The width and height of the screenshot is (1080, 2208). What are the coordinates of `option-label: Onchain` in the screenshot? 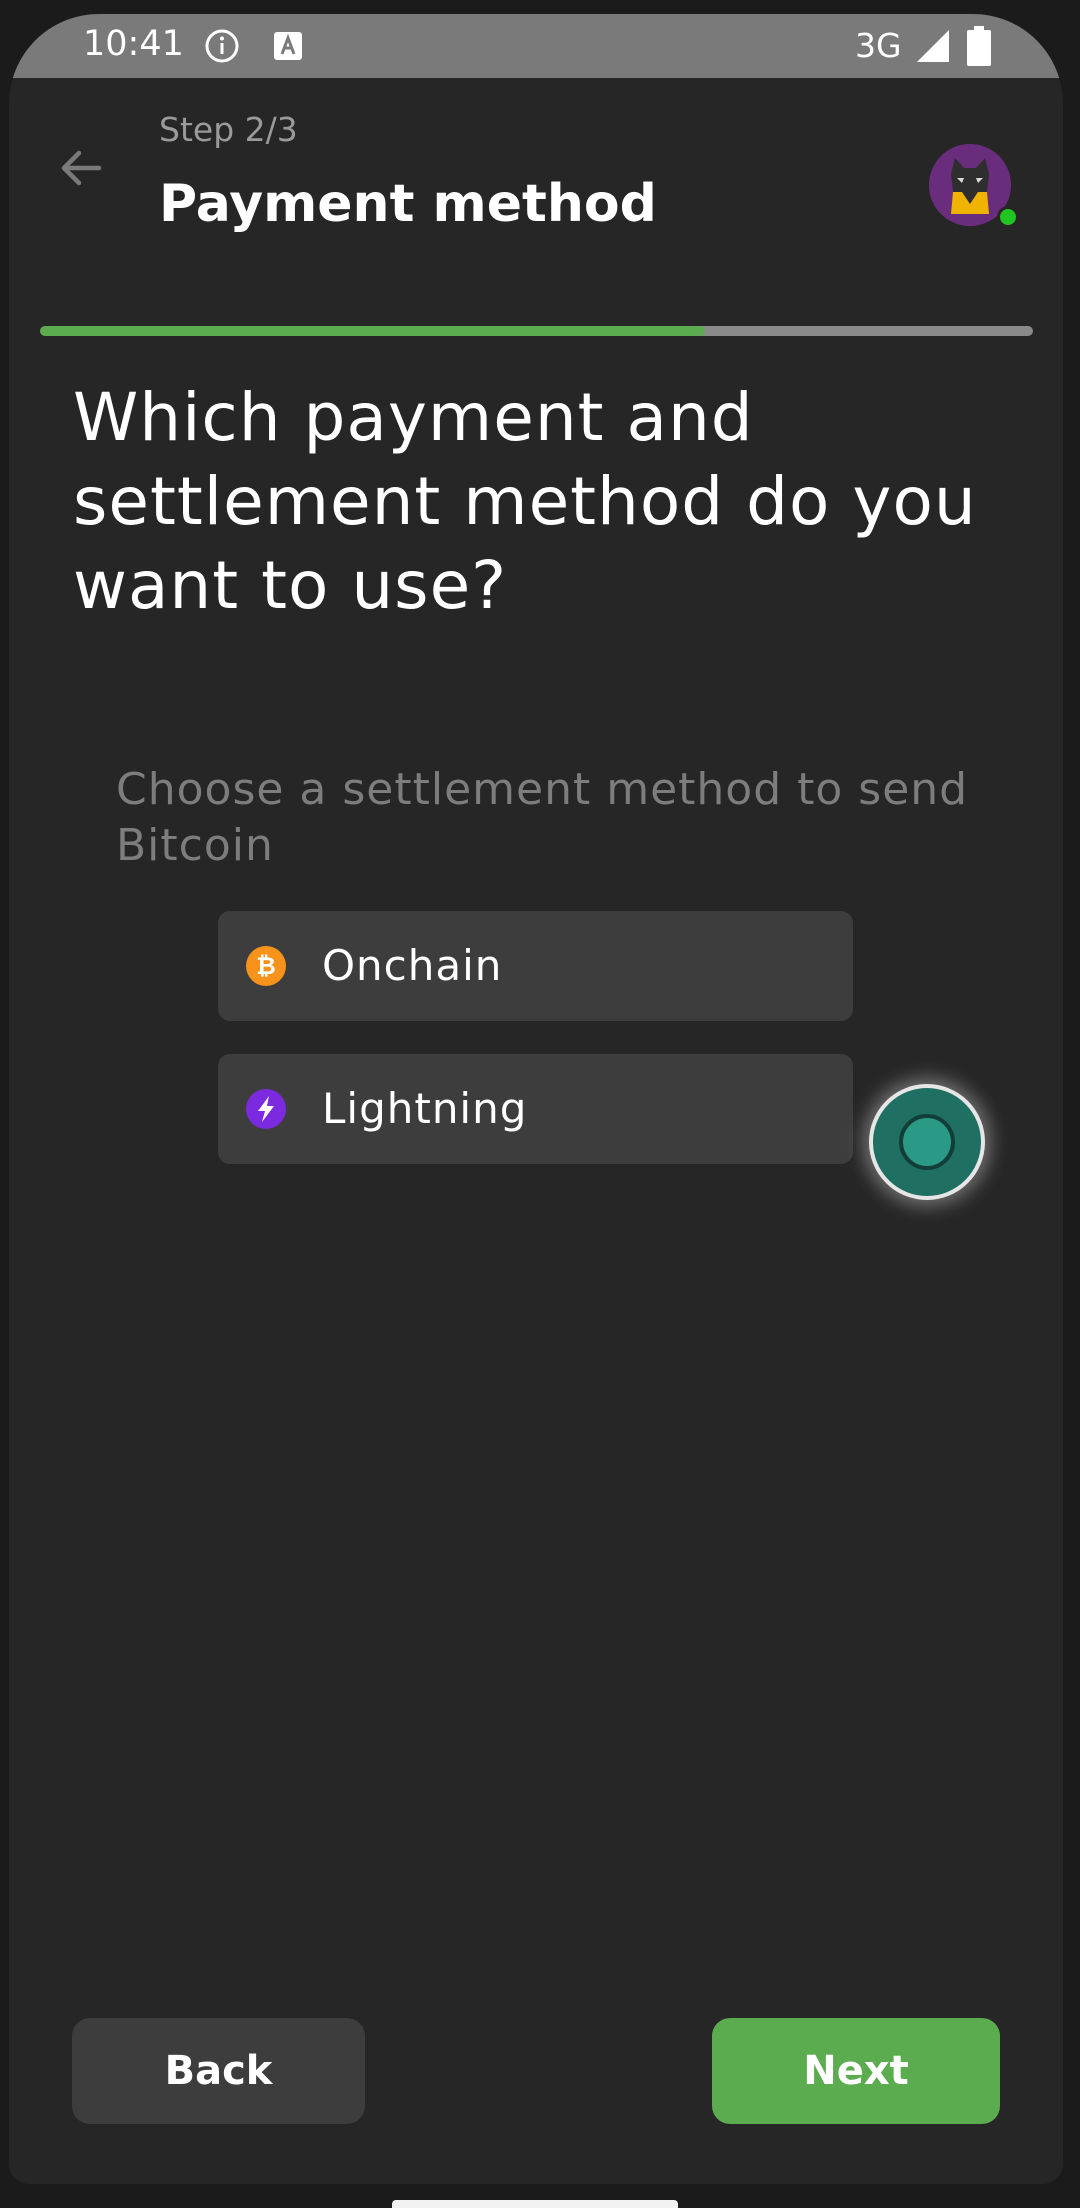 It's located at (412, 965).